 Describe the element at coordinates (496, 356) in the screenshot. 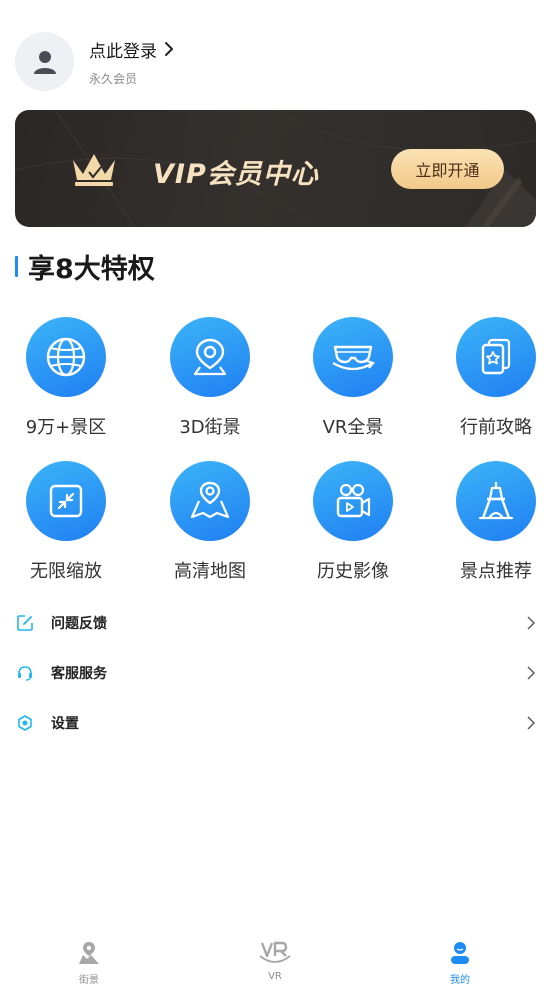

I see `guide-cards-icon` at that location.